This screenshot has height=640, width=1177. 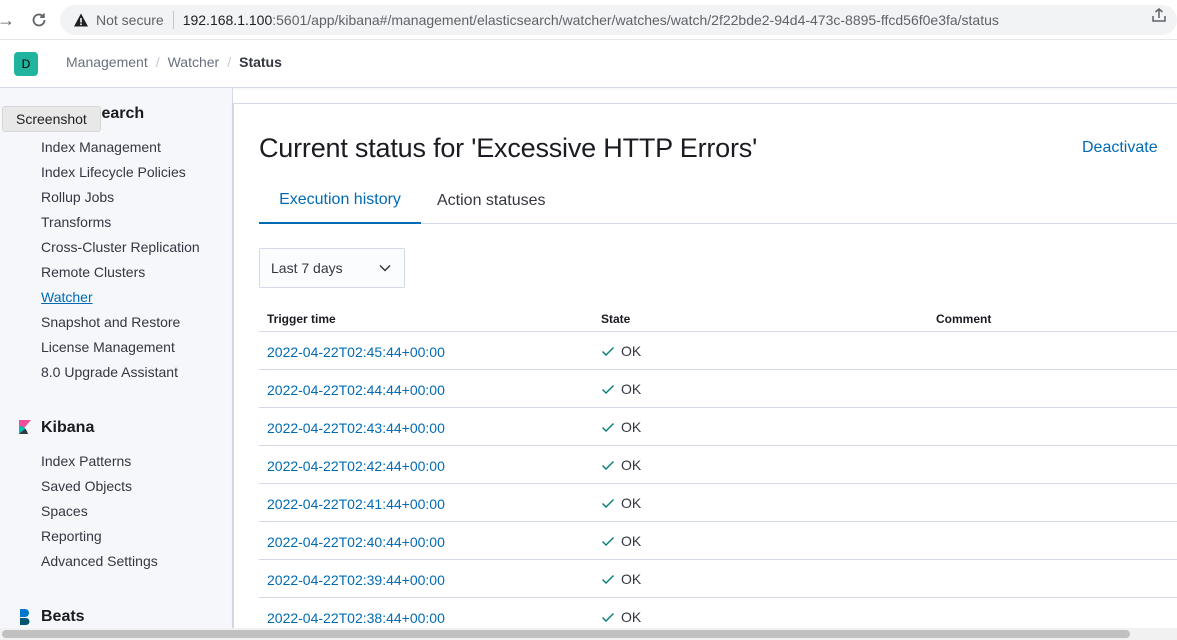 What do you see at coordinates (71, 536) in the screenshot?
I see `sidebar-item-reporting: Reporting` at bounding box center [71, 536].